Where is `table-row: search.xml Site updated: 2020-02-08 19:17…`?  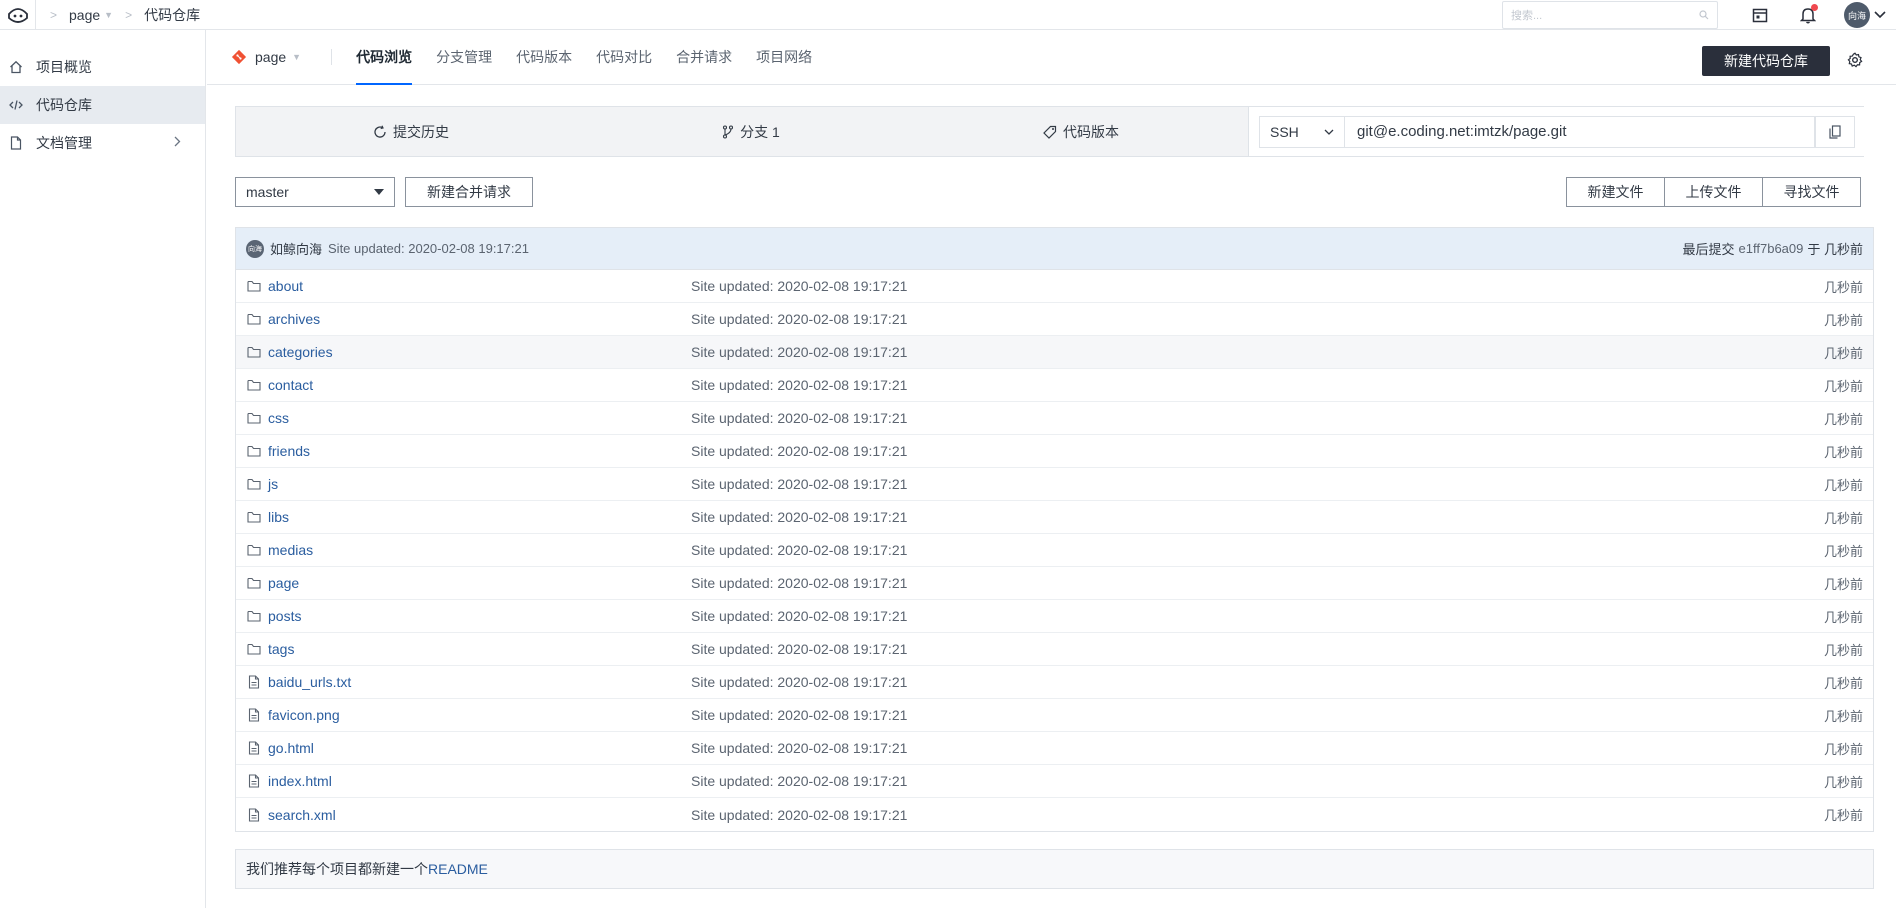
table-row: search.xml Site updated: 2020-02-08 19:17… is located at coordinates (1054, 814).